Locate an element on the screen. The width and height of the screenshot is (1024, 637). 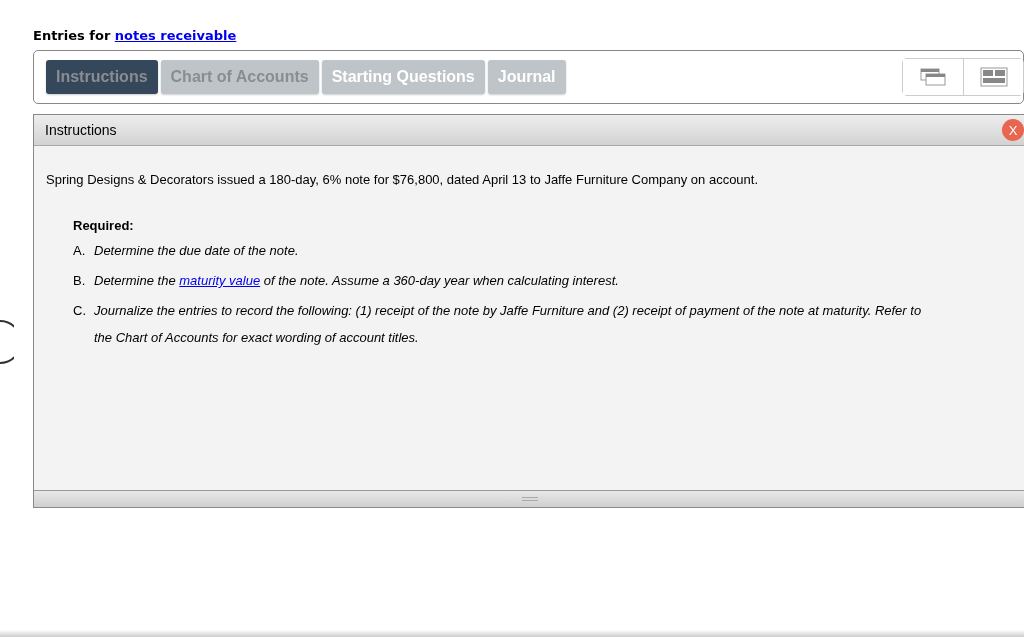
tiles-view-button is located at coordinates (993, 77).